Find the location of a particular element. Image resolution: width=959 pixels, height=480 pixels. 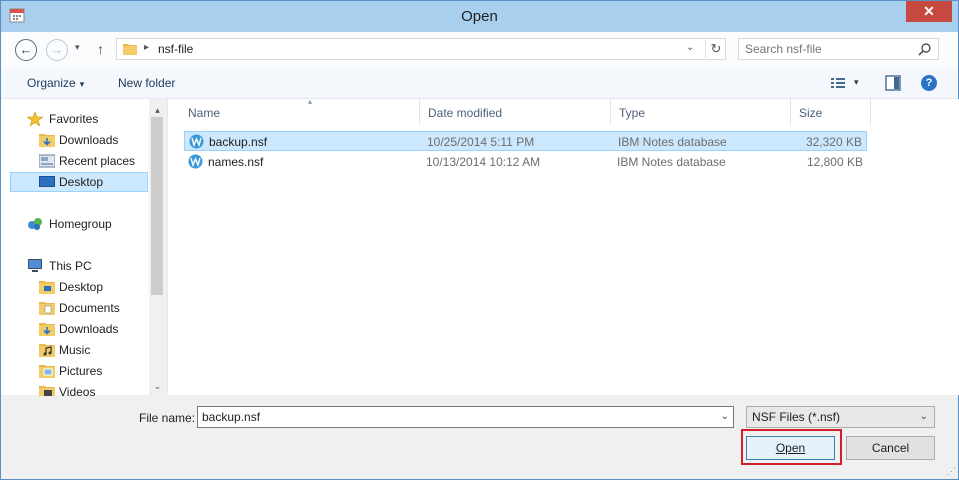

search-icon is located at coordinates (925, 49).